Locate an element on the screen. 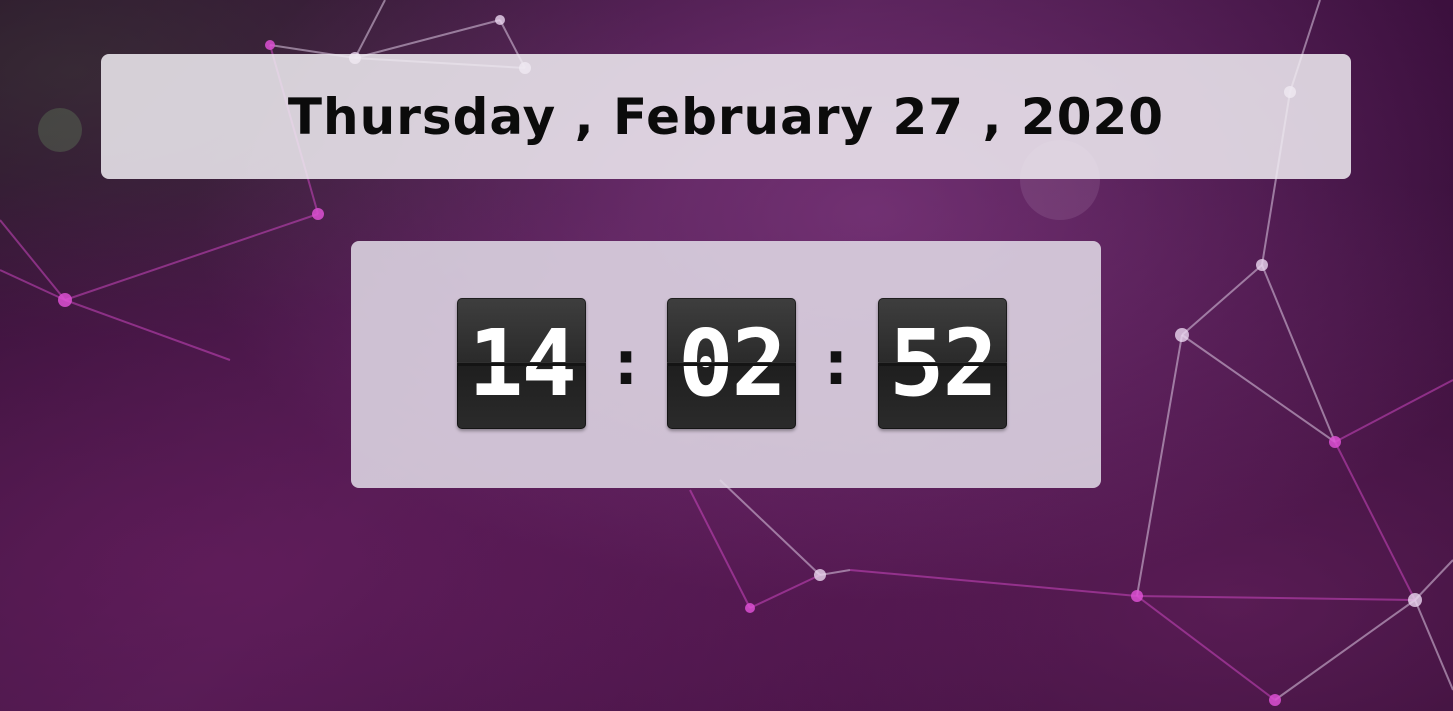 This screenshot has height=711, width=1453. minutes-flip-card: 02 is located at coordinates (731, 363).